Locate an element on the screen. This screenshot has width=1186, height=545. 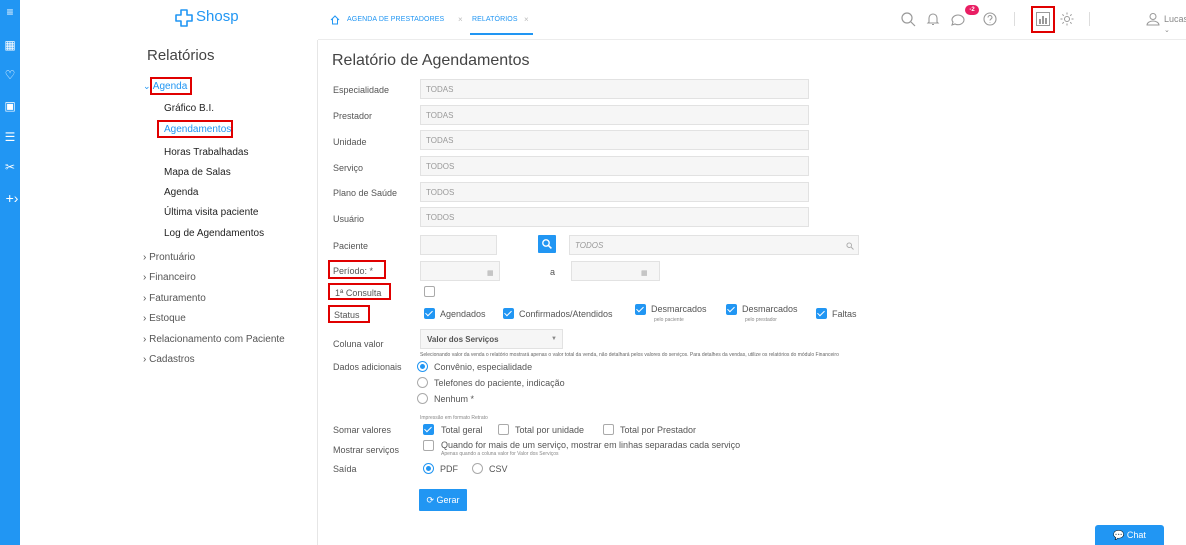
menu-financeiro: › Financeiro is located at coordinates (169, 277).